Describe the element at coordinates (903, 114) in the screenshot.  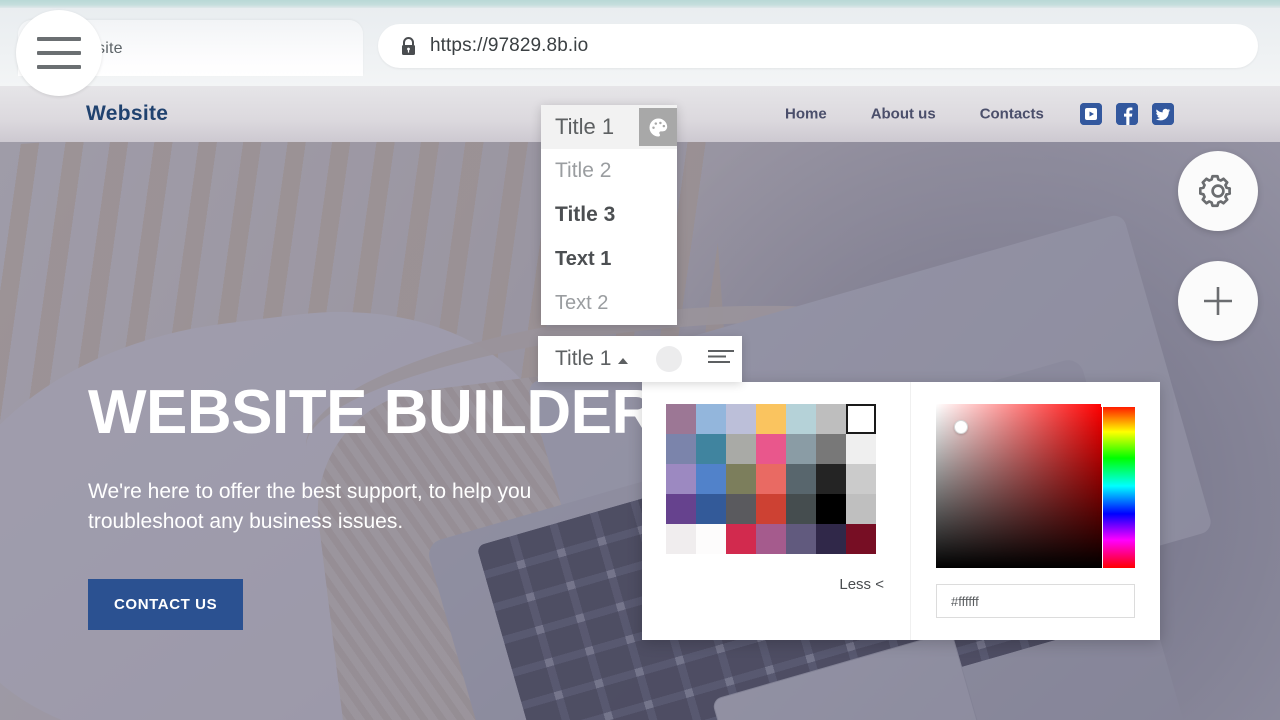
I see `nav-item-about-us: About us` at that location.